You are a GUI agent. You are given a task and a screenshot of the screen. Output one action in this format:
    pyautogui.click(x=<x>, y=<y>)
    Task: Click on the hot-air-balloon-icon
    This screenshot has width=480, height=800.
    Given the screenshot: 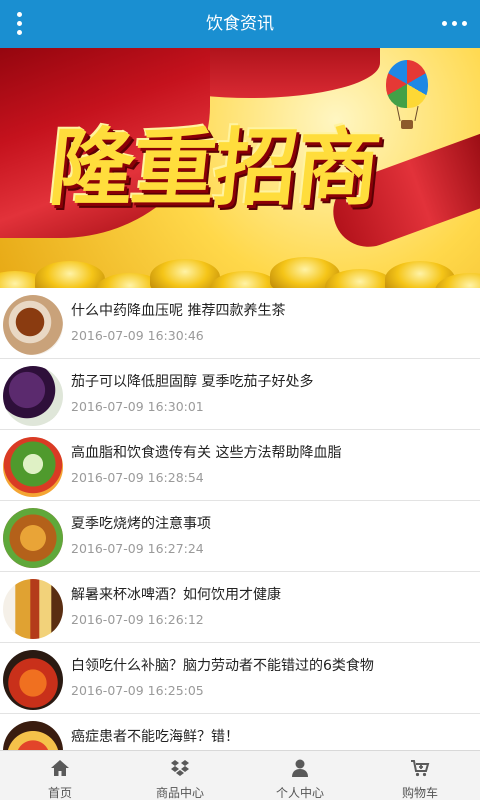 What is the action you would take?
    pyautogui.click(x=407, y=84)
    